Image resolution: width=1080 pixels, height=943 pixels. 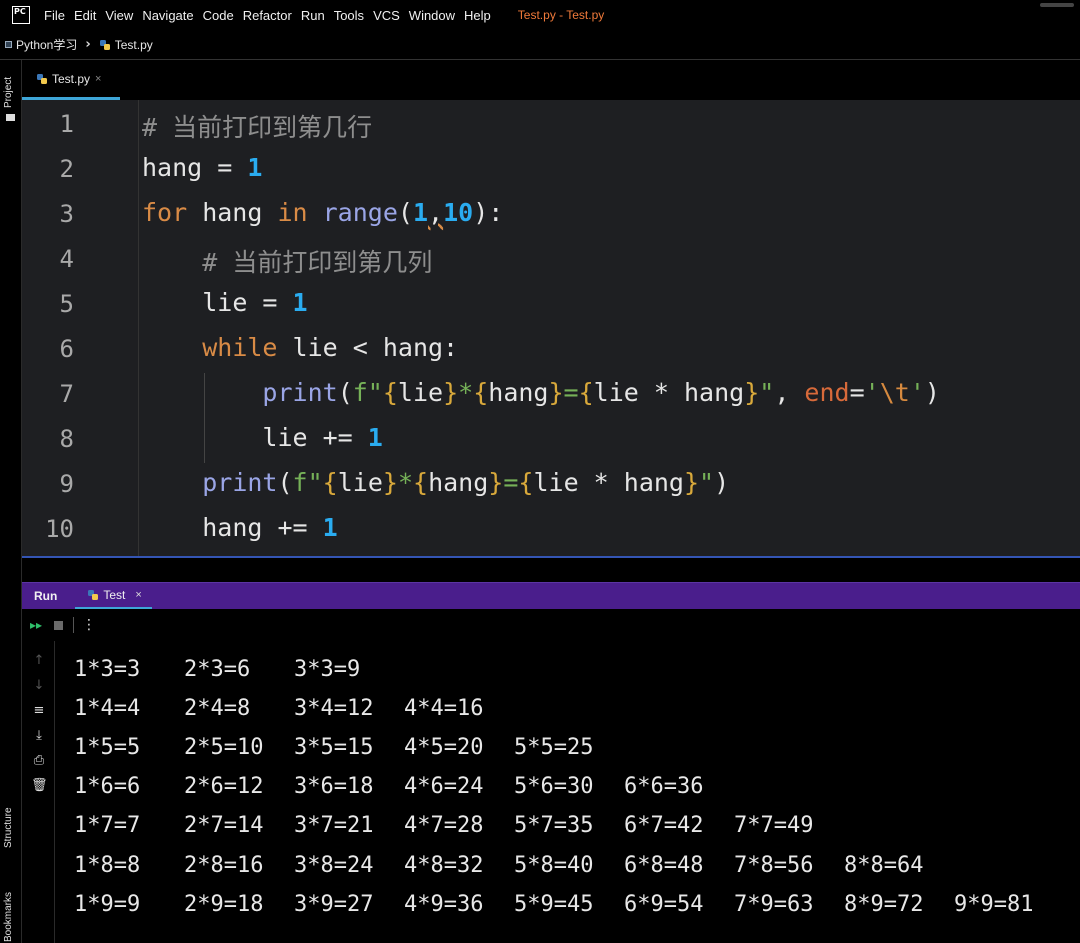 What do you see at coordinates (93, 594) in the screenshot?
I see `python-run-config-icon` at bounding box center [93, 594].